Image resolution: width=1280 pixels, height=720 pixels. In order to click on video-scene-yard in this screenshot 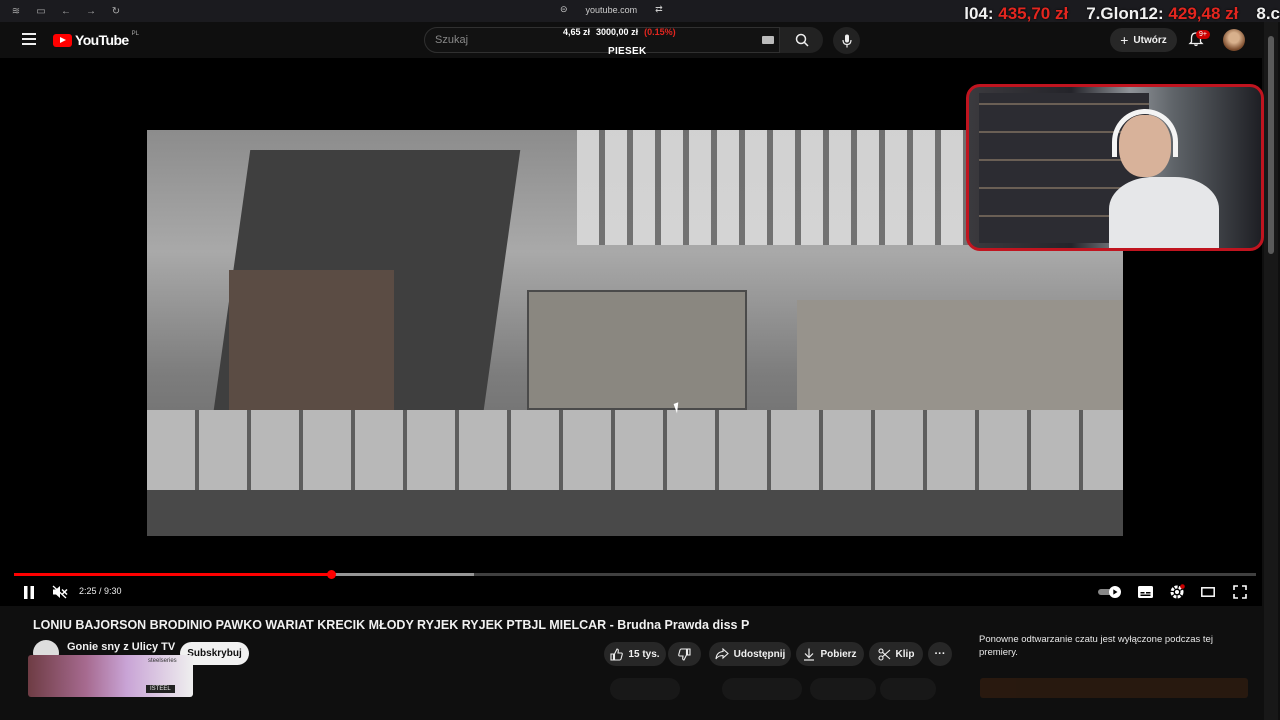, I will do `click(637, 350)`.